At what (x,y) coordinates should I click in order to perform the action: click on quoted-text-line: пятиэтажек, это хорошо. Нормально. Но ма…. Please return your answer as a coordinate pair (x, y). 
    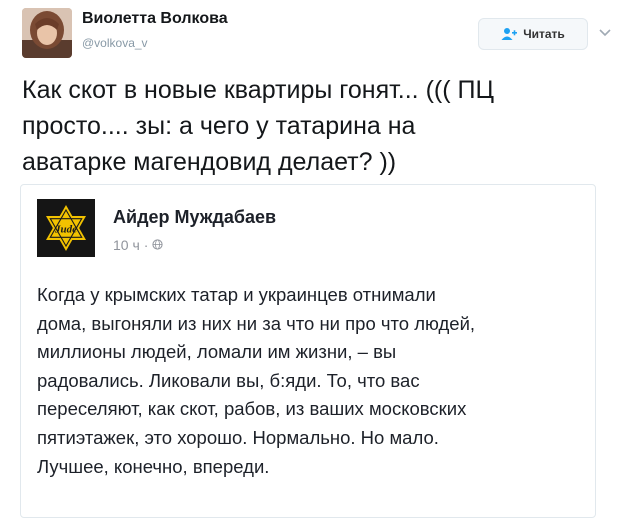
    Looking at the image, I should click on (238, 437).